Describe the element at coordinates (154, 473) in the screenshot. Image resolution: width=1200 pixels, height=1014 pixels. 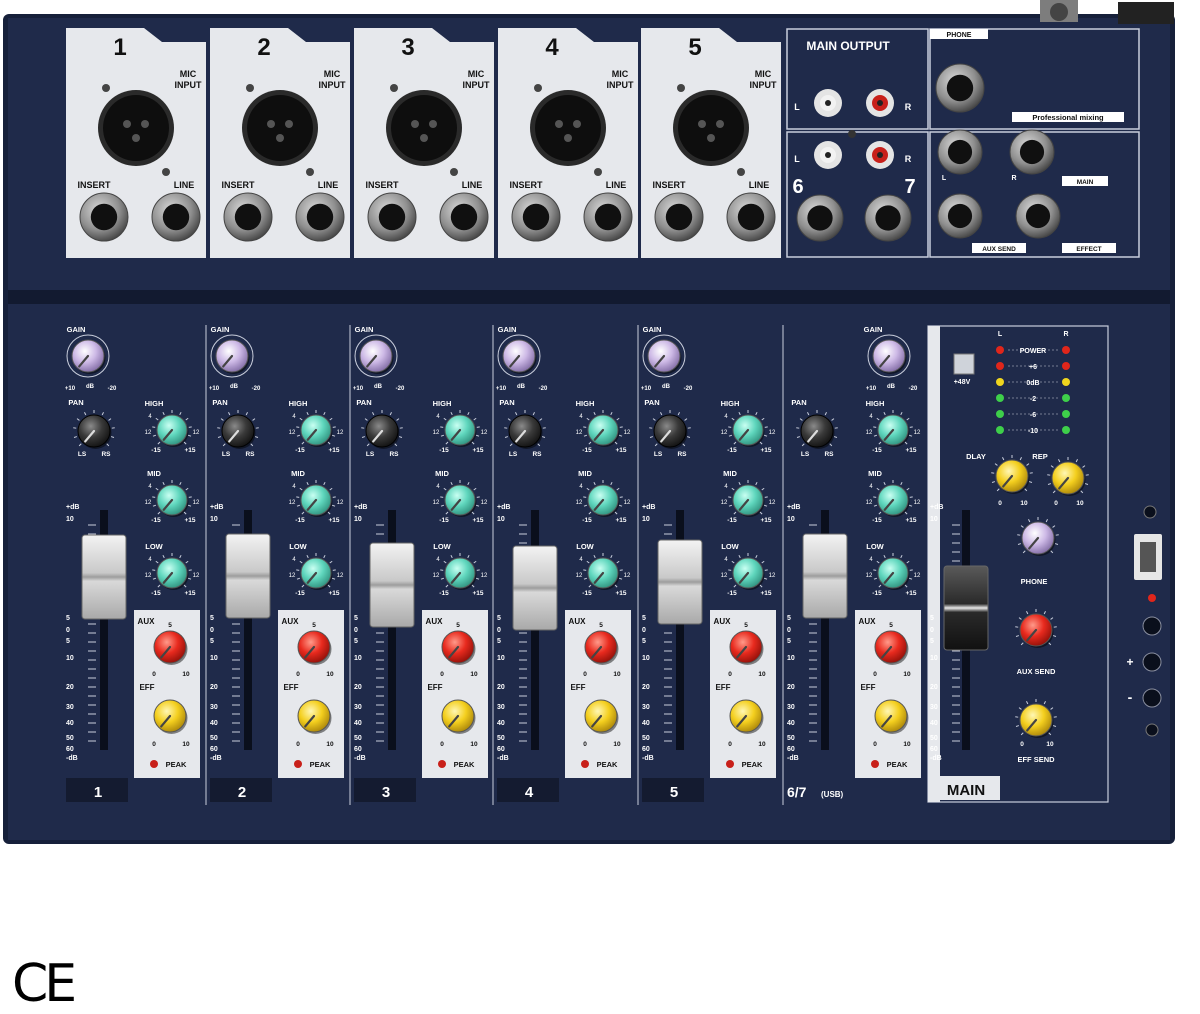
I see `ch1-mid-knob-label: MID` at that location.